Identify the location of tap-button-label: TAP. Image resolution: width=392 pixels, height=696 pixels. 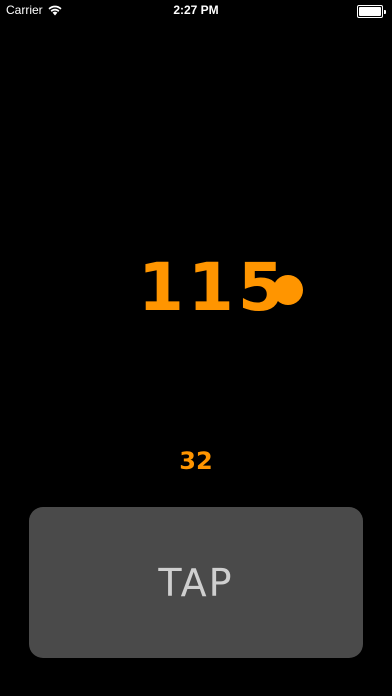
(196, 582).